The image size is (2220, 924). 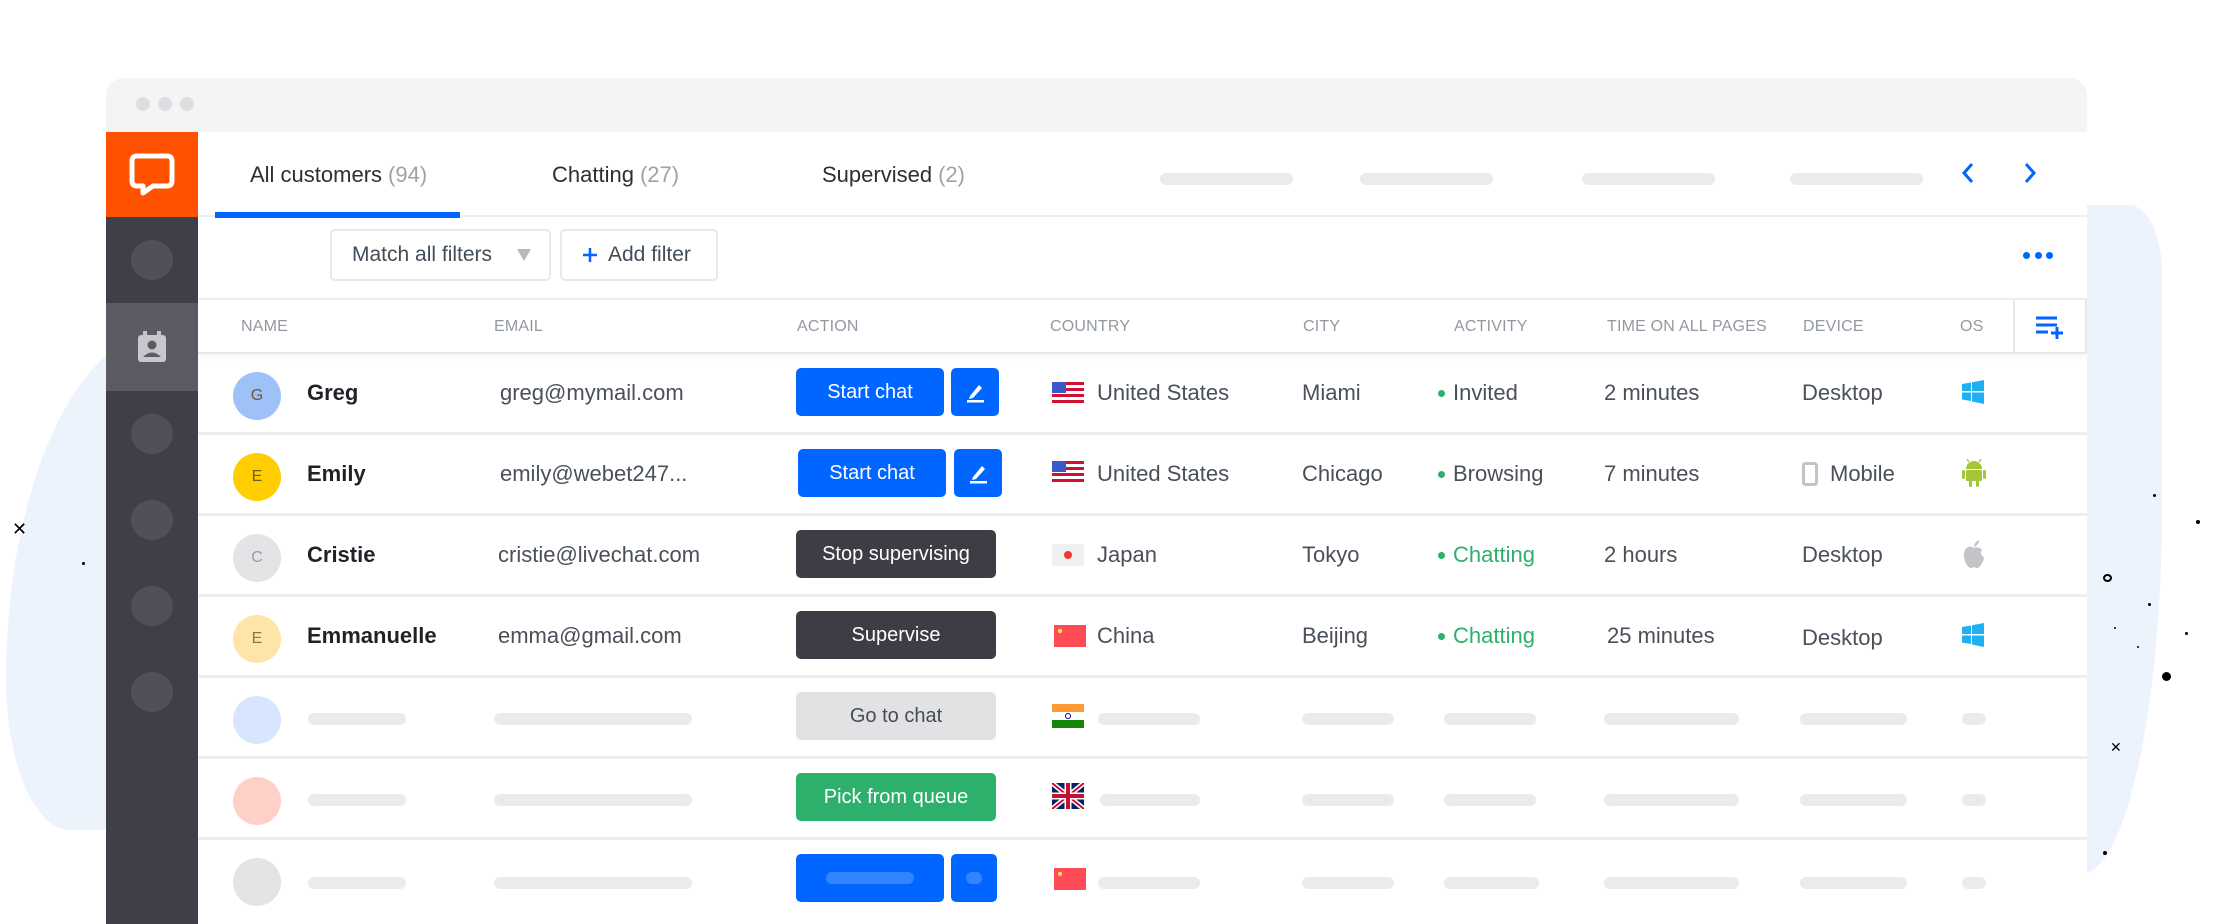 What do you see at coordinates (518, 327) in the screenshot?
I see `column-header-email: EMAIL` at bounding box center [518, 327].